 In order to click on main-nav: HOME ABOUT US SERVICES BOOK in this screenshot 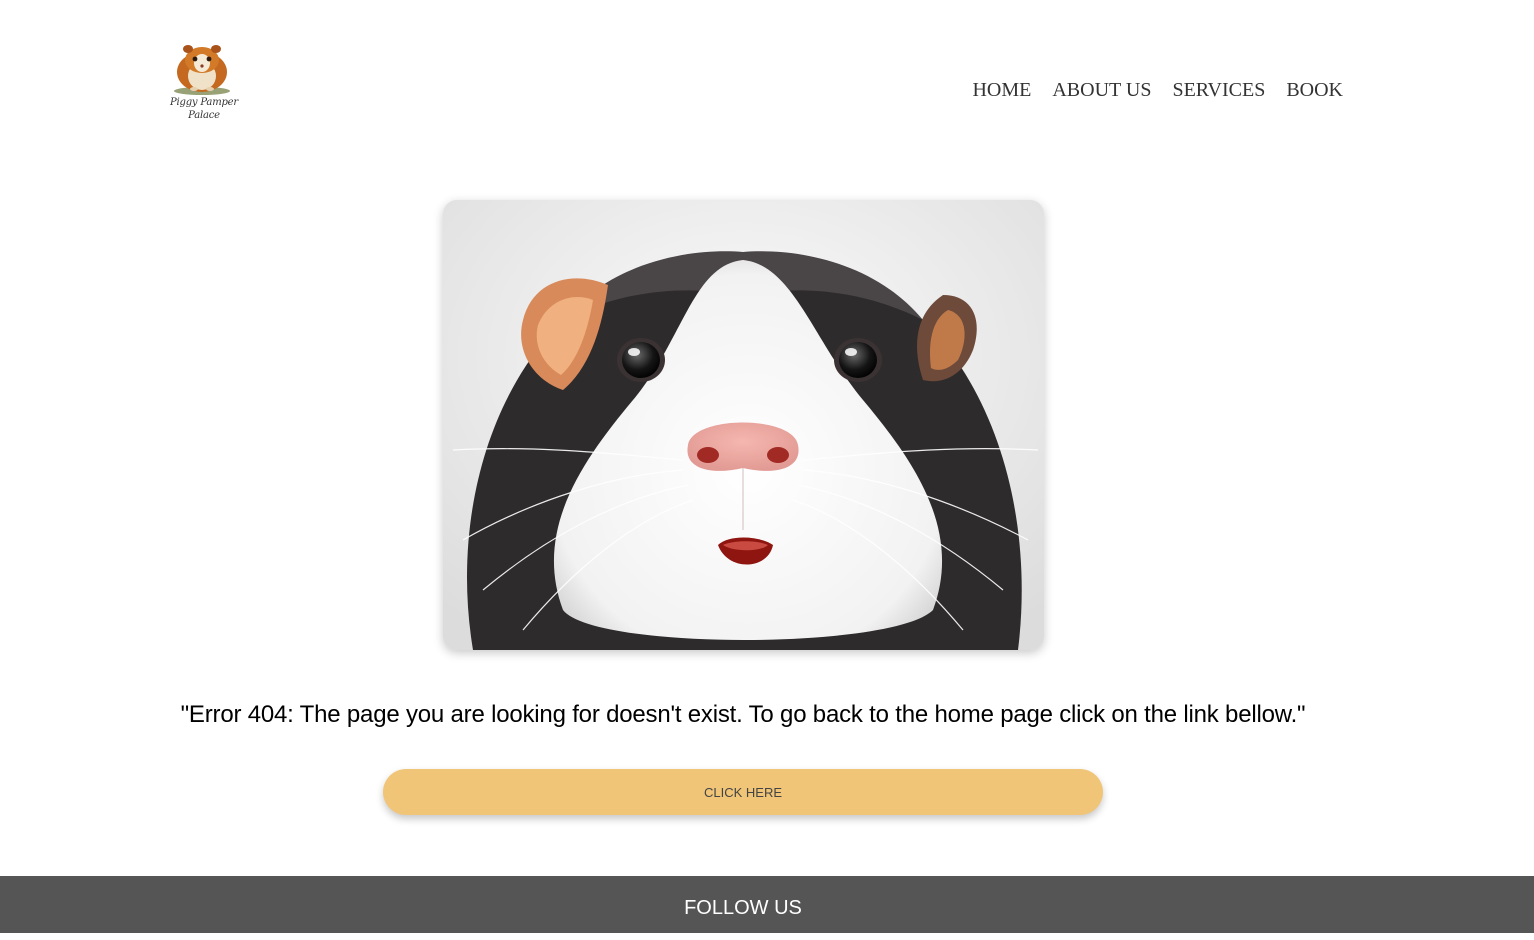, I will do `click(1157, 90)`.